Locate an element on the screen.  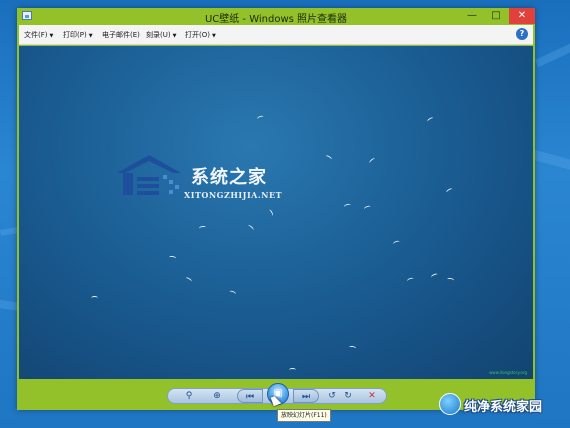
watermark-subtitle: XITONGZHIJIA.NET is located at coordinates (233, 195).